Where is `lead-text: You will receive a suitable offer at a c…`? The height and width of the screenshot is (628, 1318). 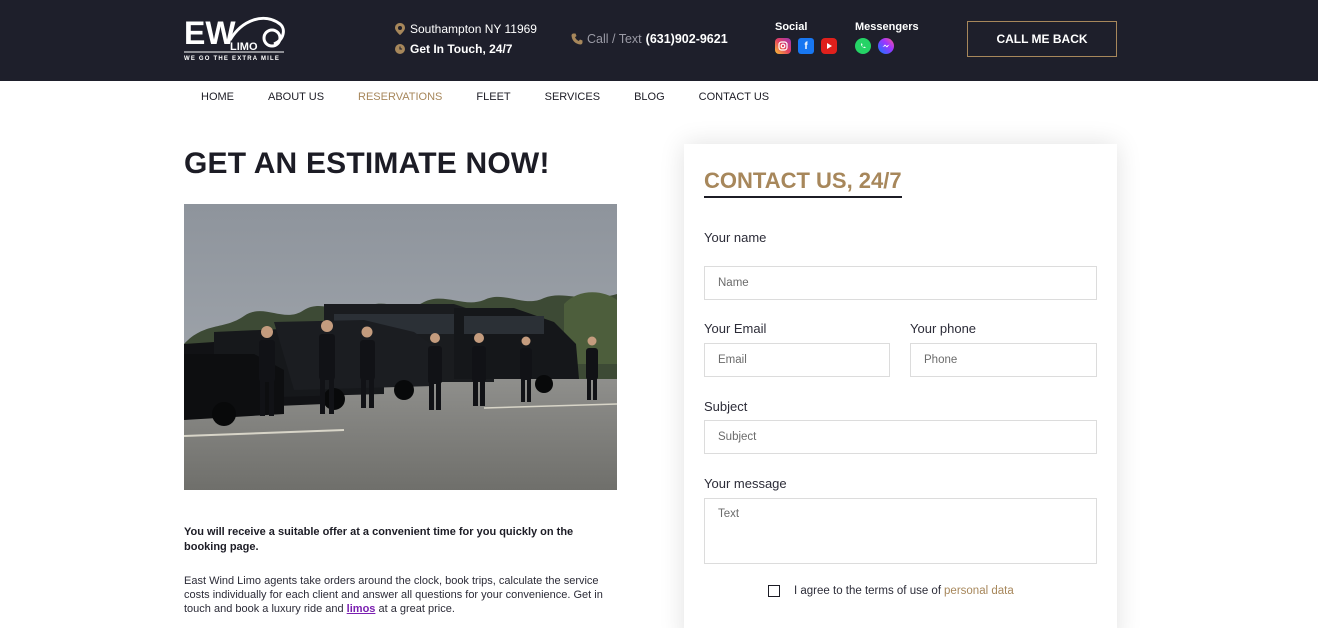
lead-text: You will receive a suitable offer at a c… is located at coordinates (379, 539).